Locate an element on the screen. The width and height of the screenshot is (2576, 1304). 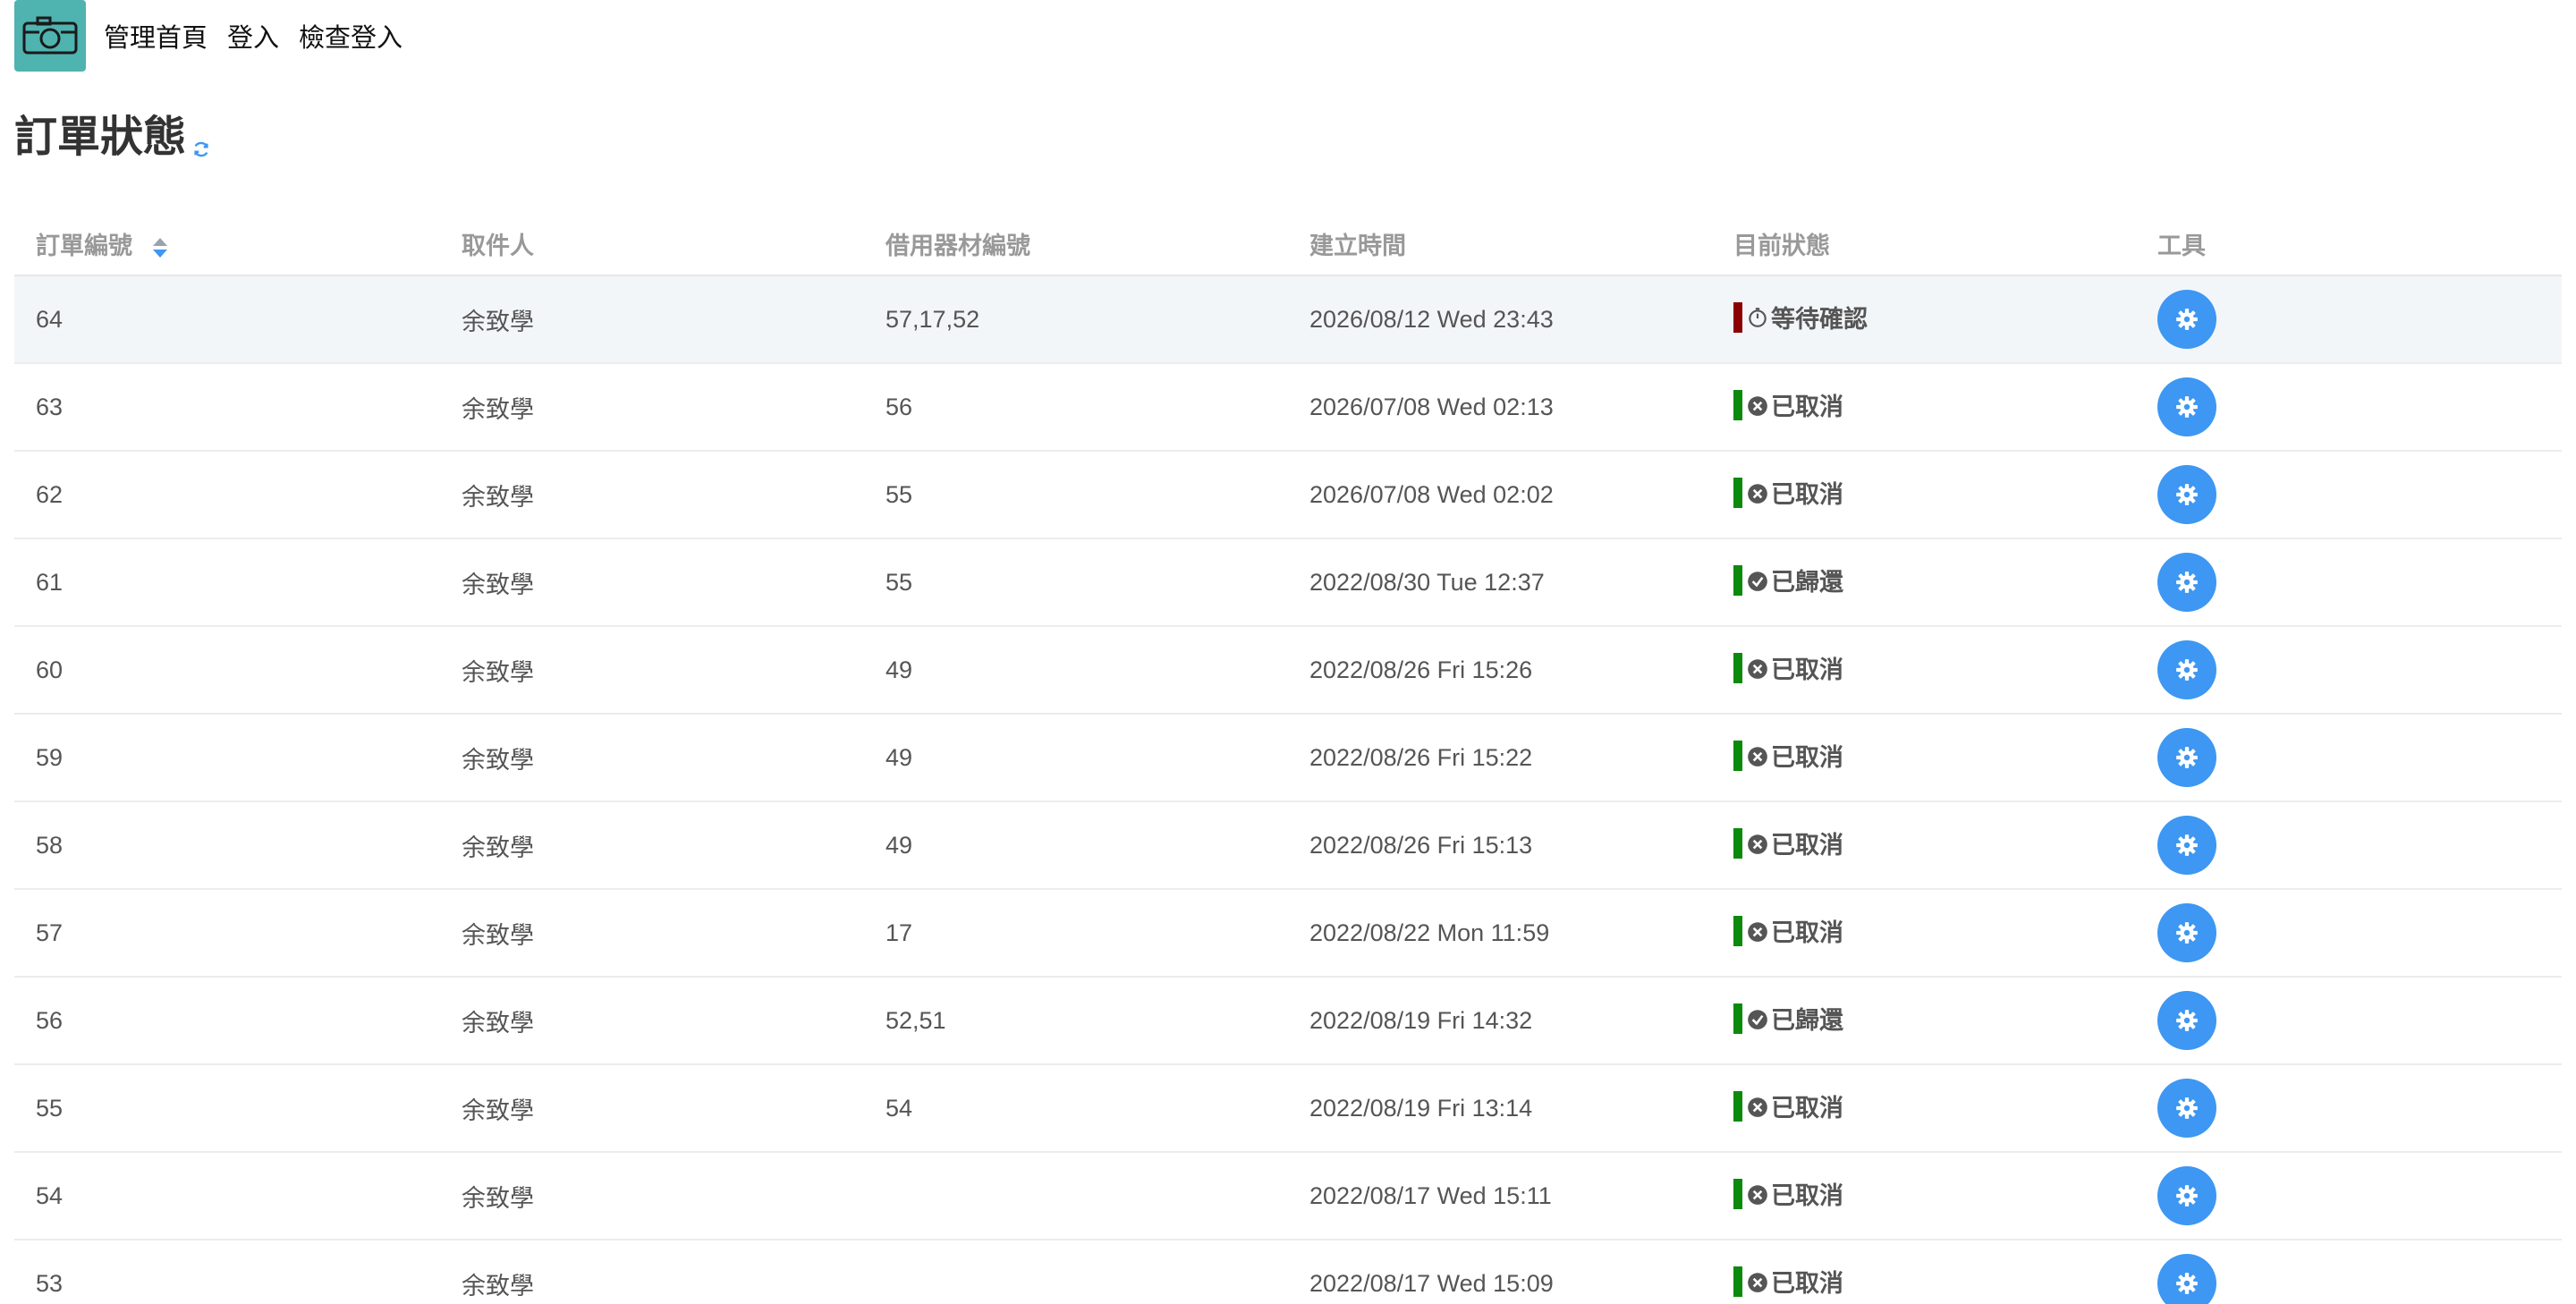
check-circle-icon is located at coordinates (1757, 1019).